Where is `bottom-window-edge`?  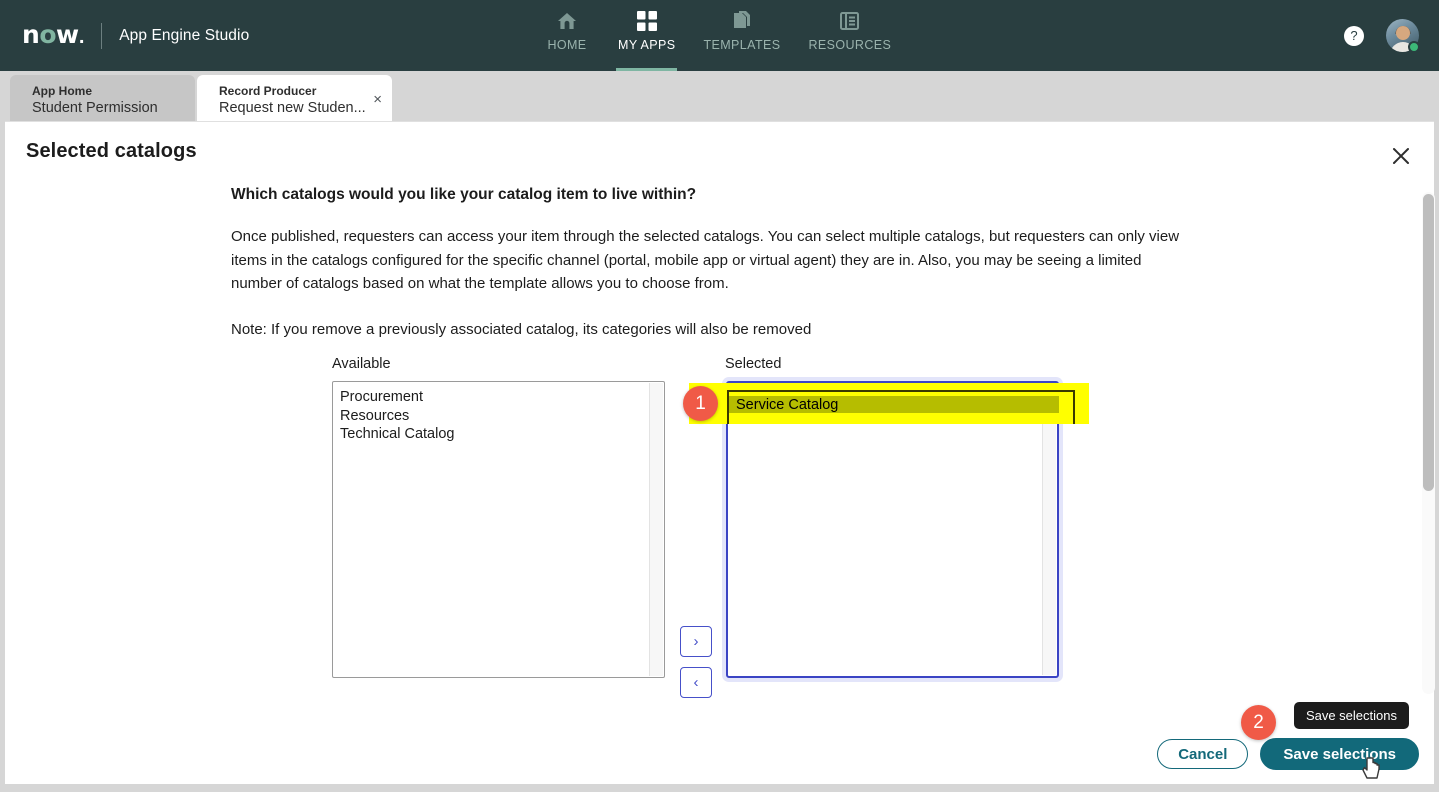 bottom-window-edge is located at coordinates (719, 788).